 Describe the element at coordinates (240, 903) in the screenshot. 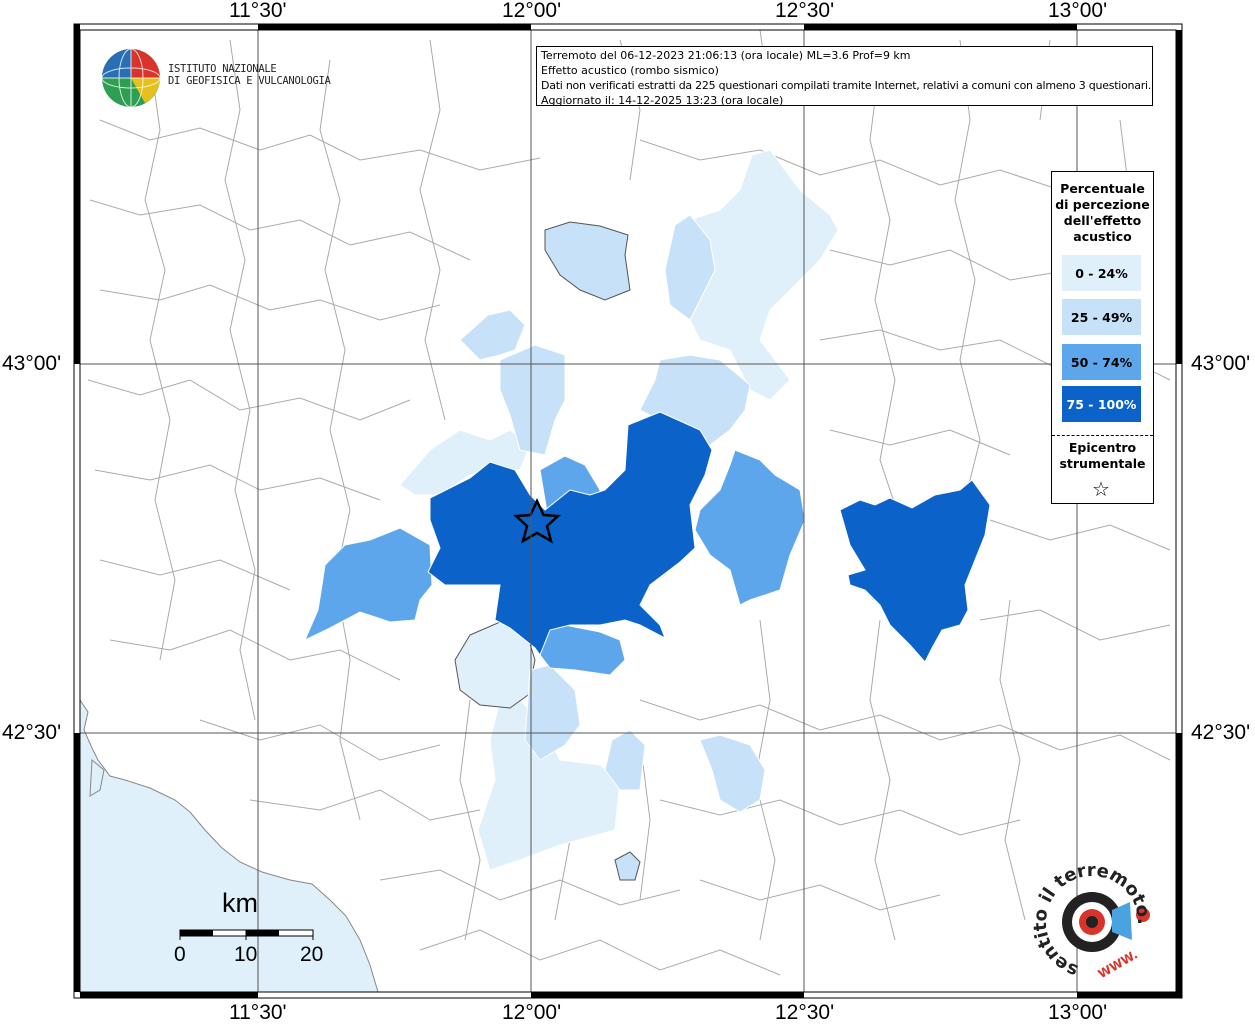

I see `scale-unit: km` at that location.